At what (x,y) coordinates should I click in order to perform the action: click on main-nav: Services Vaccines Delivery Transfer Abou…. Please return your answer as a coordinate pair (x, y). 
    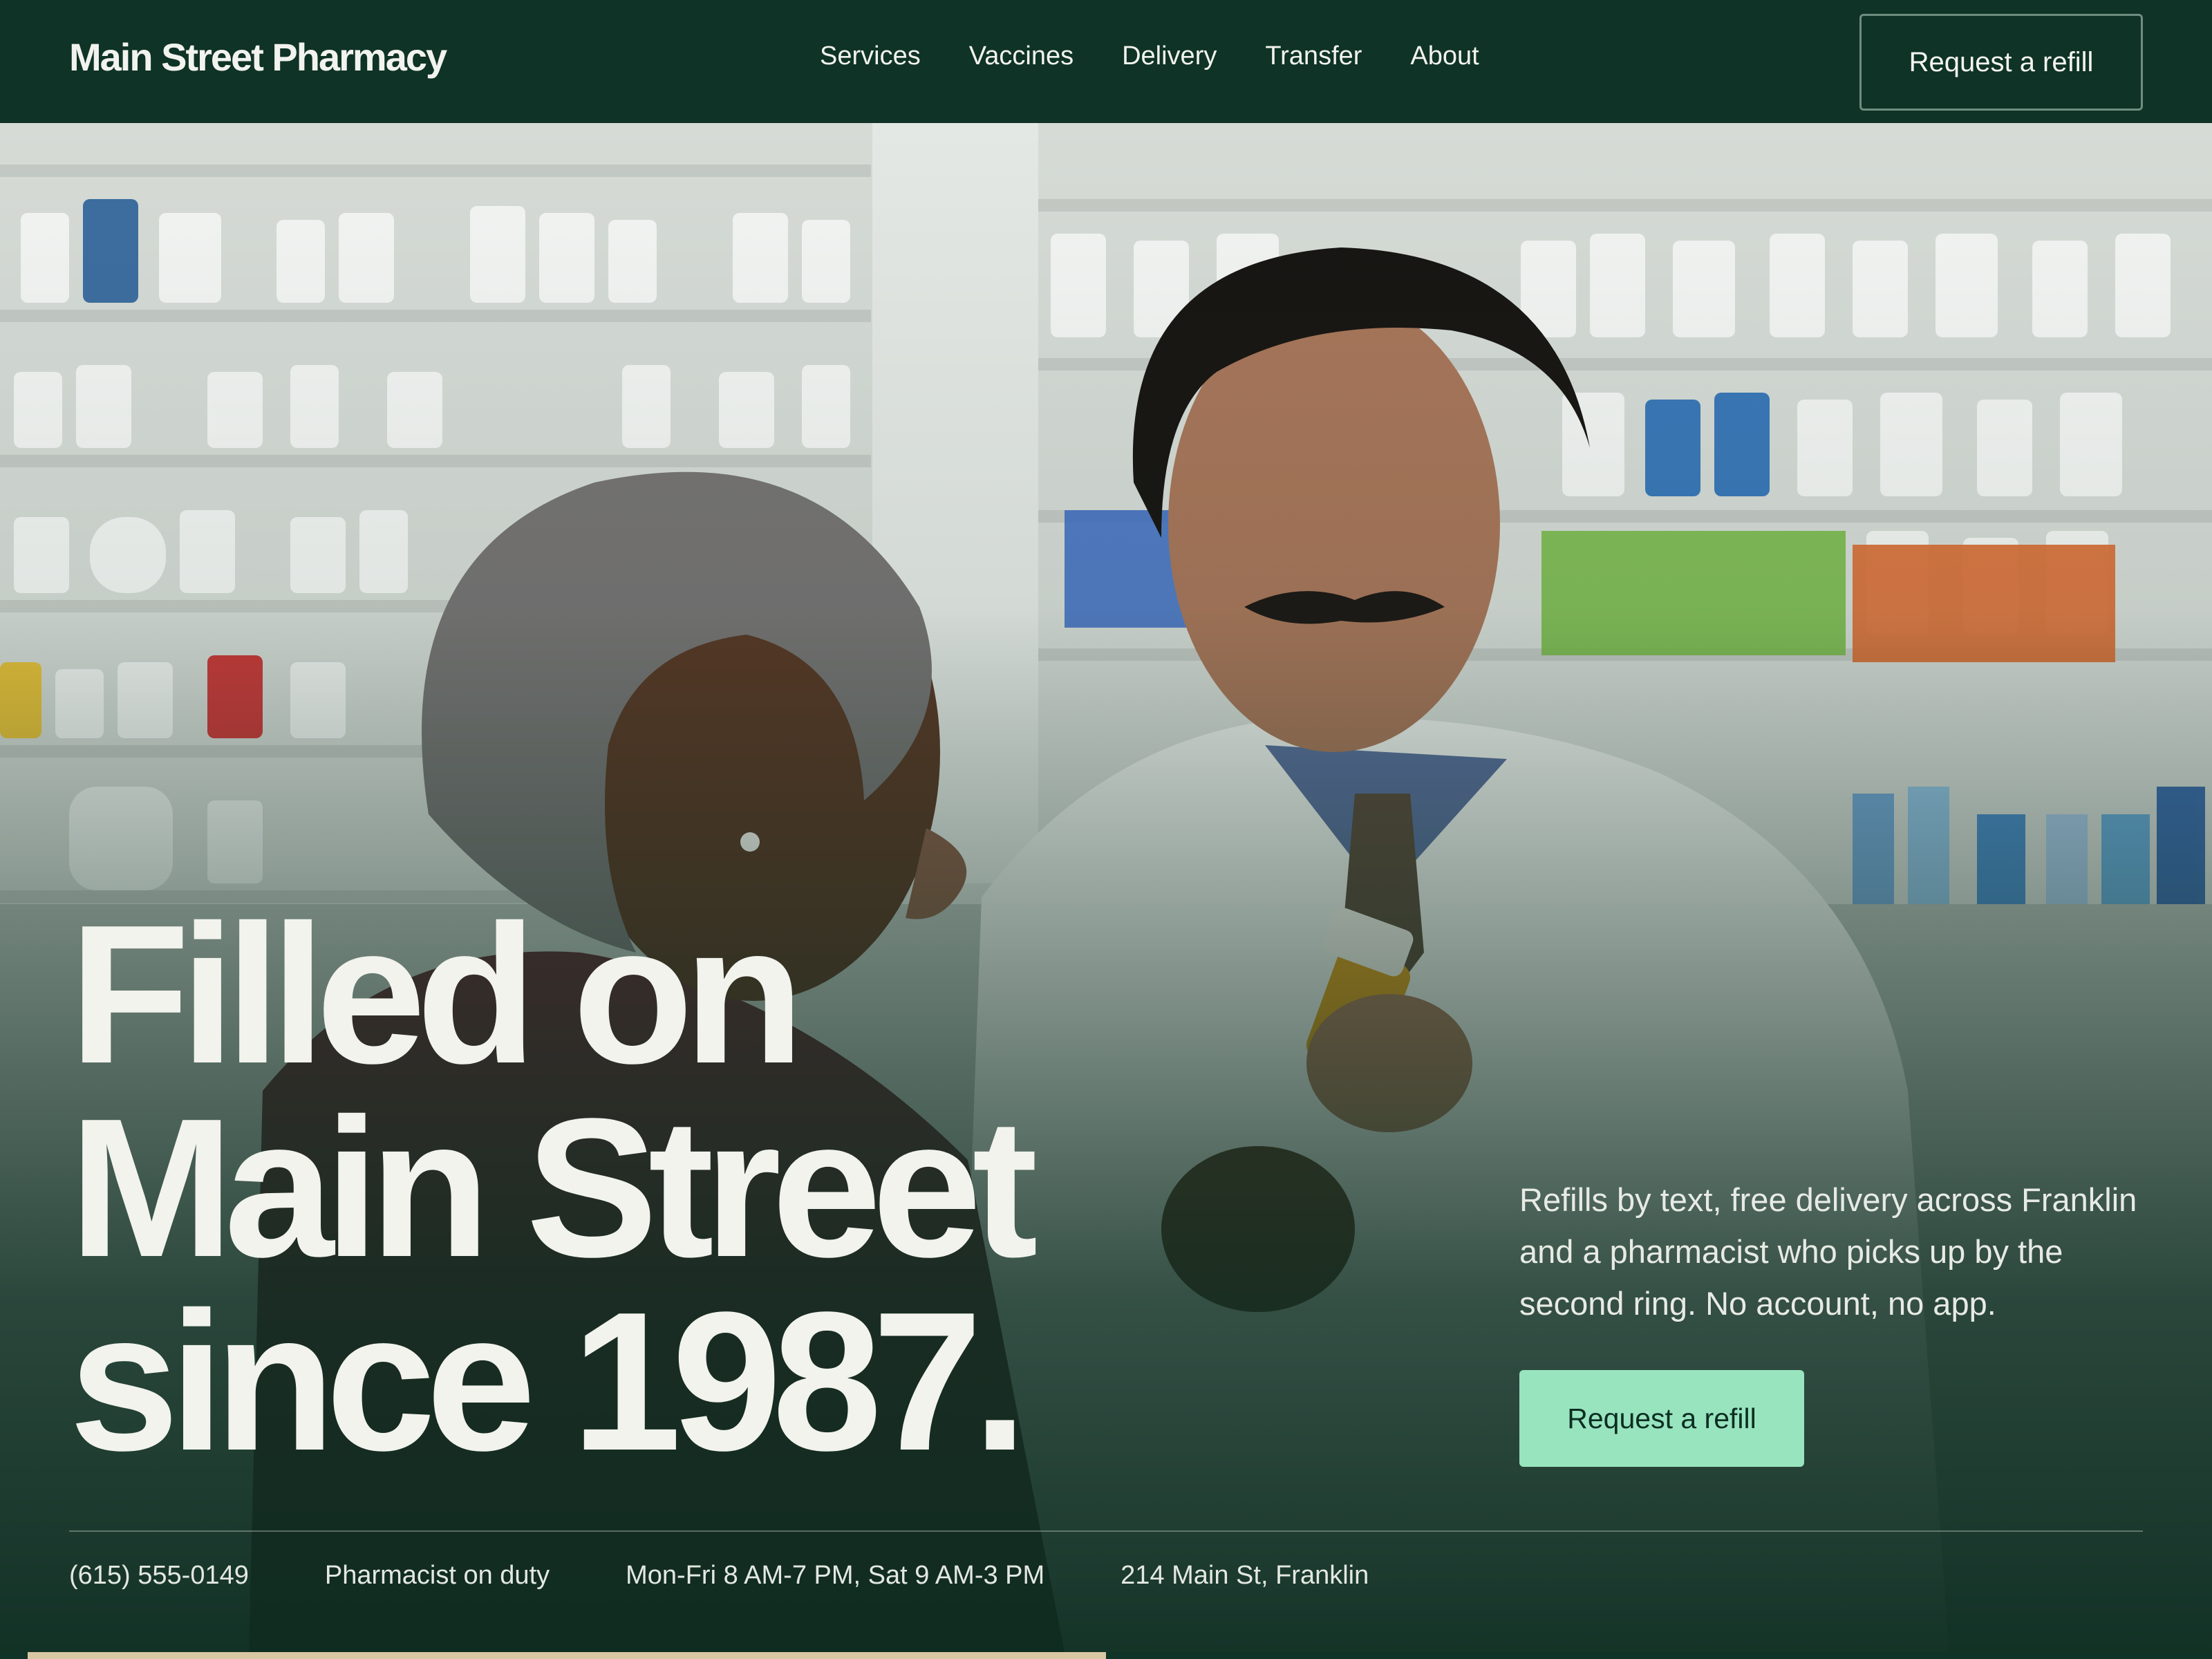
    Looking at the image, I should click on (1174, 56).